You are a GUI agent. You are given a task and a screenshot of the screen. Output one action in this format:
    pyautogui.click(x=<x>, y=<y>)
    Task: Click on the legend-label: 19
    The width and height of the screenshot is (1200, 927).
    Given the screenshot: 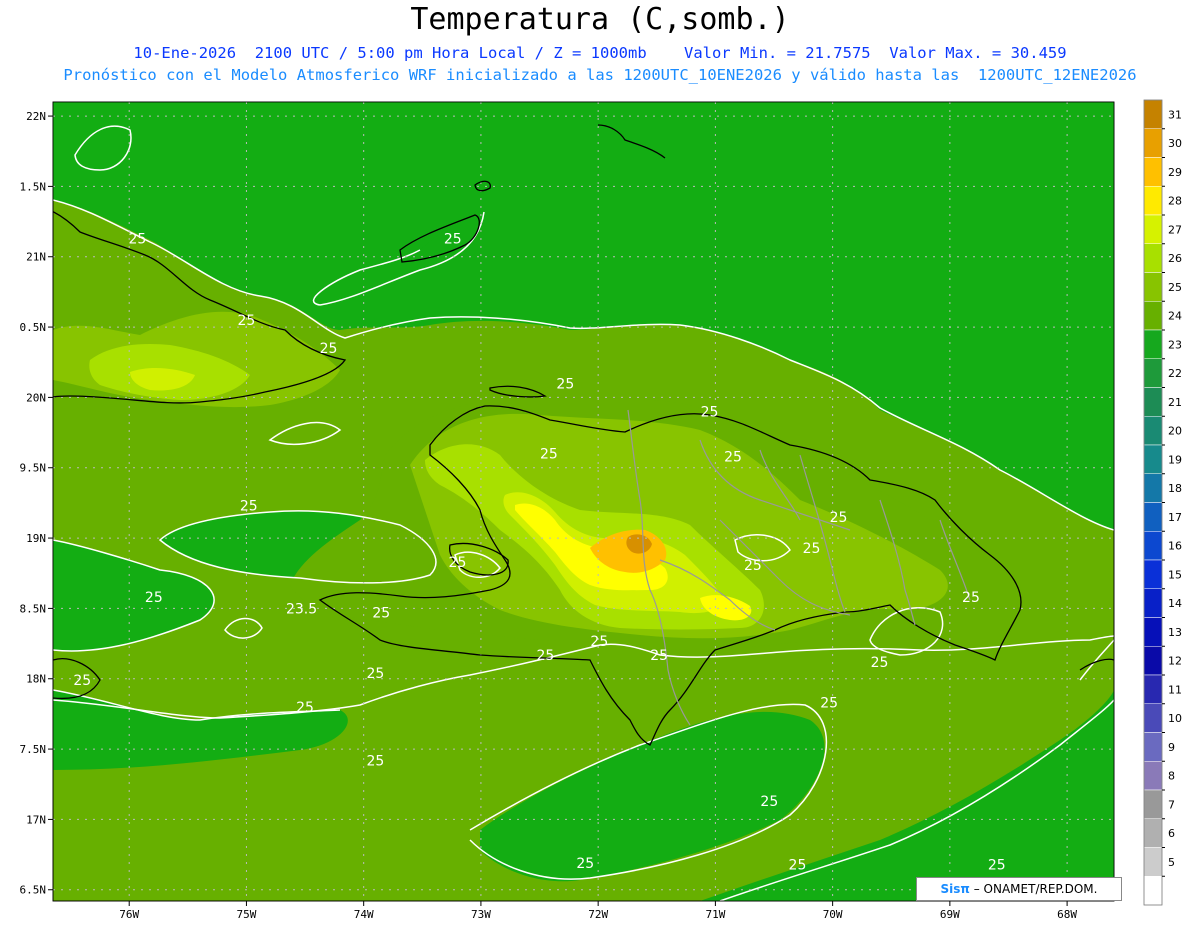 What is the action you would take?
    pyautogui.click(x=1175, y=459)
    